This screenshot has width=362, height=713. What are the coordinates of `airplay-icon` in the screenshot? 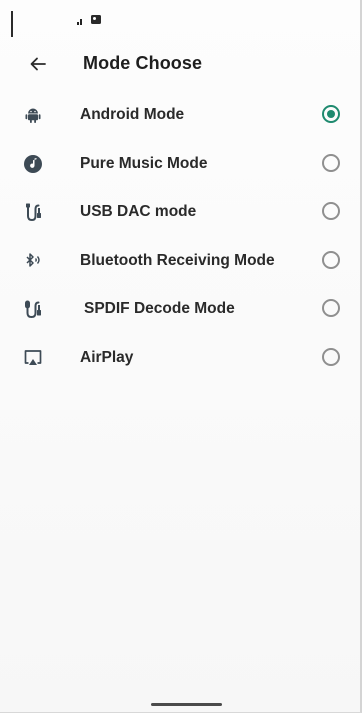 It's located at (33, 358).